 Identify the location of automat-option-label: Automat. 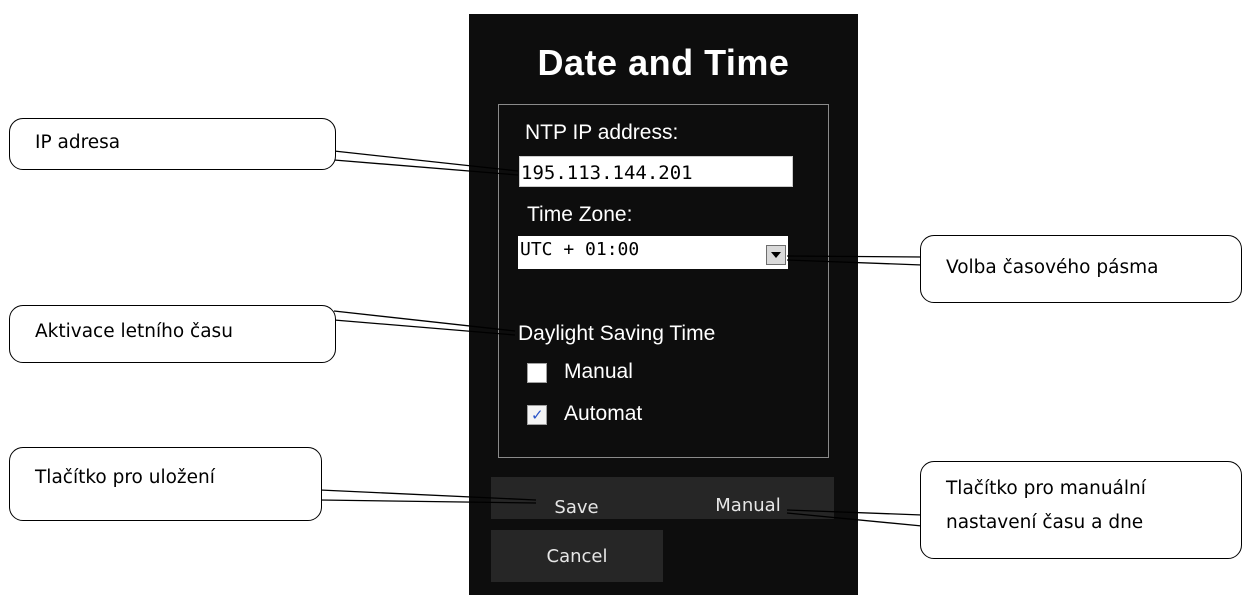
(603, 413).